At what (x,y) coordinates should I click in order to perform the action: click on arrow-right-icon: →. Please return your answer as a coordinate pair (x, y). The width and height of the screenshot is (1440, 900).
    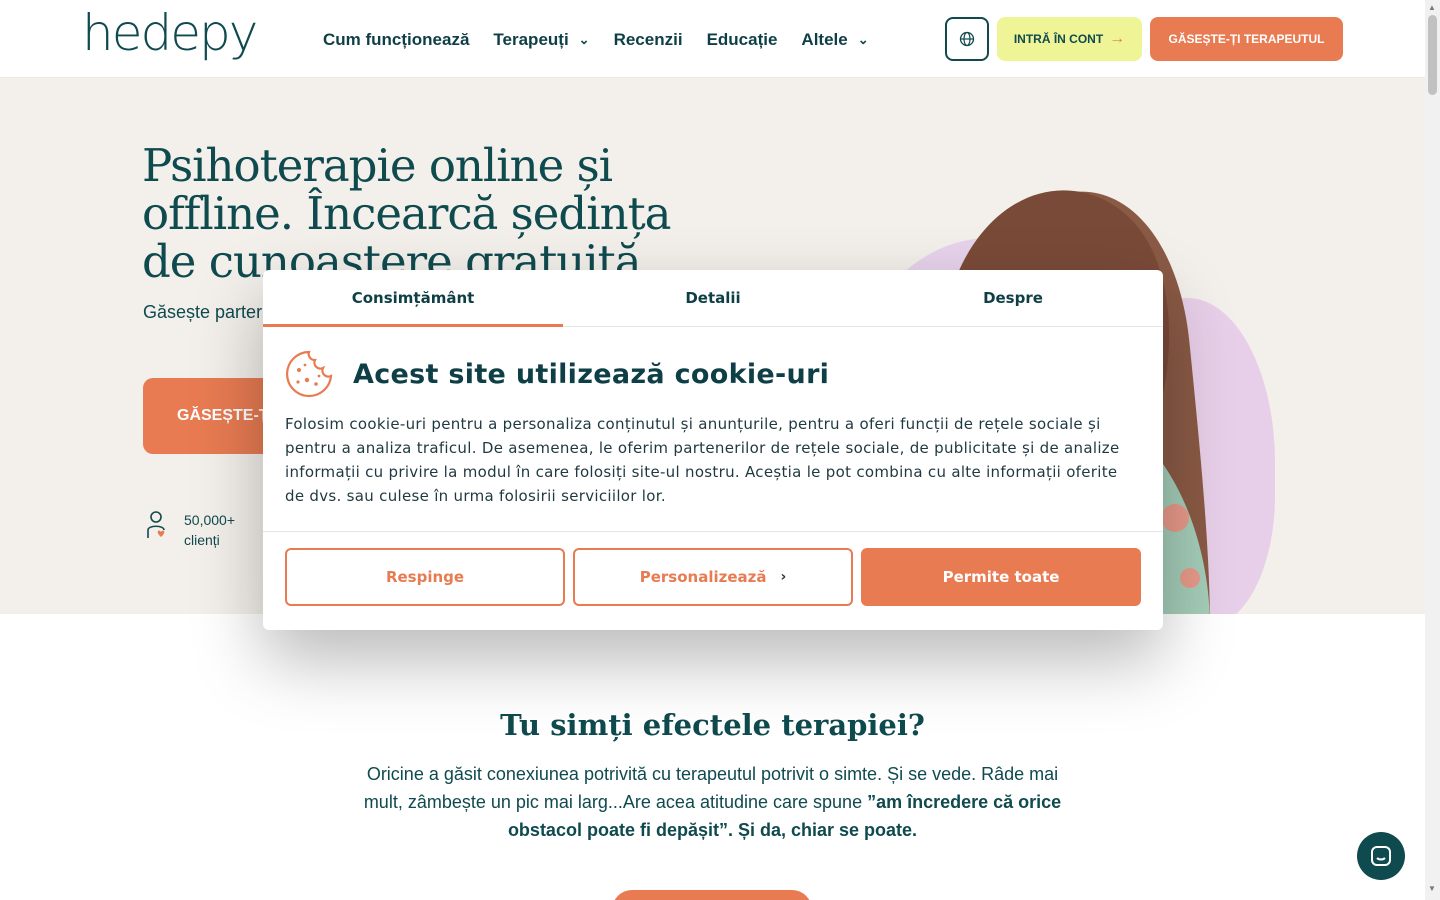
    Looking at the image, I should click on (1117, 38).